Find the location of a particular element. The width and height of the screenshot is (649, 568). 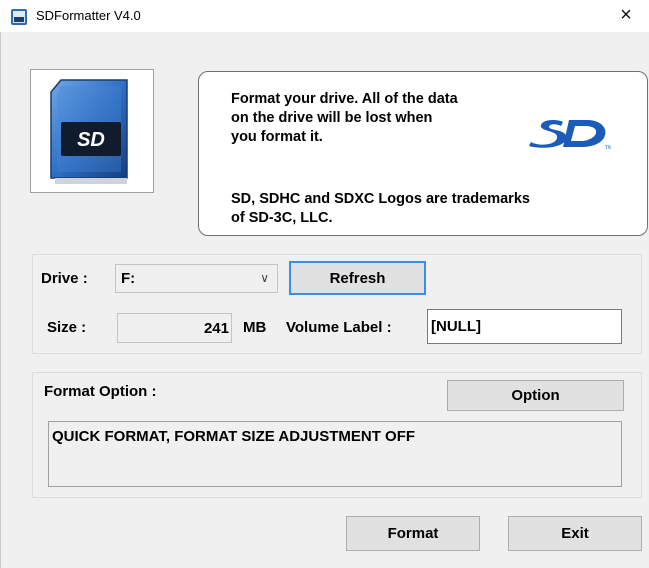

exit-button: Exit is located at coordinates (575, 533).